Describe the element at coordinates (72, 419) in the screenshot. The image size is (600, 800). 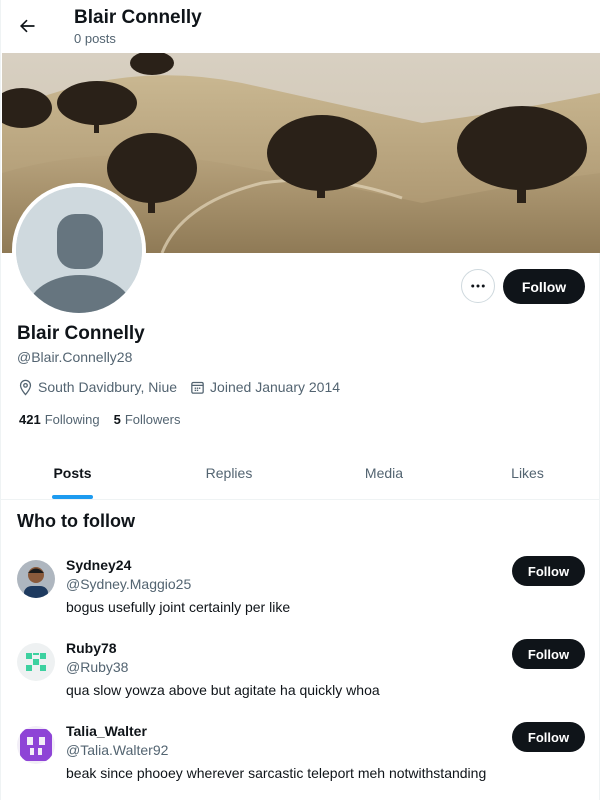
I see `following-label: Following` at that location.